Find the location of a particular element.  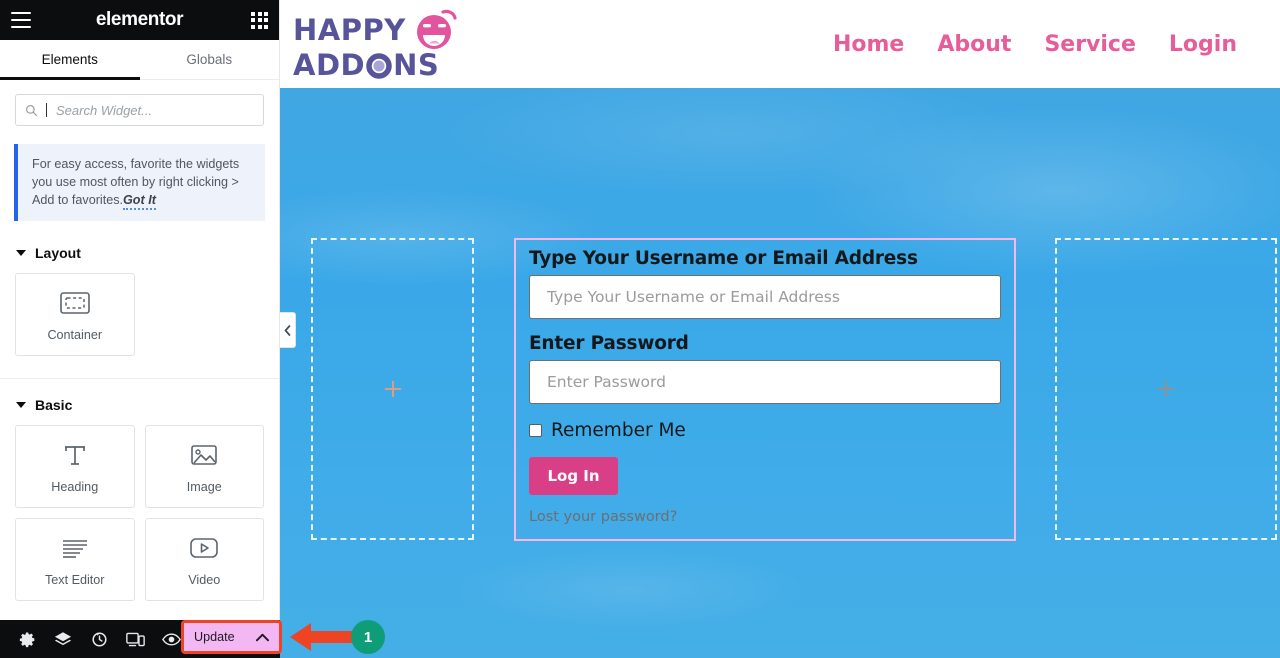

step-annotation: 1 is located at coordinates (336, 637).